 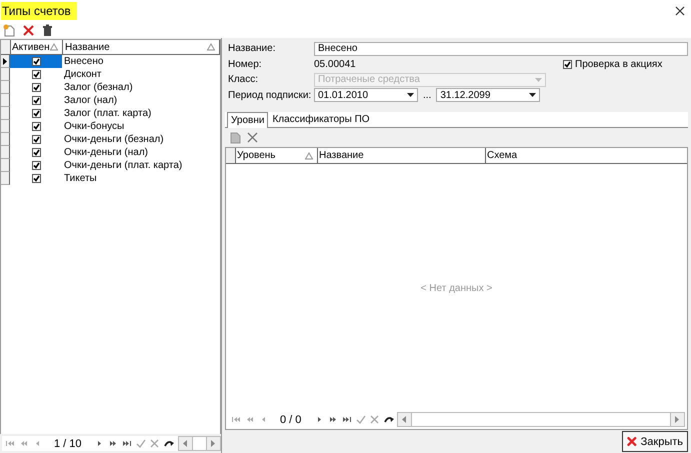 What do you see at coordinates (141, 87) in the screenshot?
I see `table-cell: Залог (безнал)` at bounding box center [141, 87].